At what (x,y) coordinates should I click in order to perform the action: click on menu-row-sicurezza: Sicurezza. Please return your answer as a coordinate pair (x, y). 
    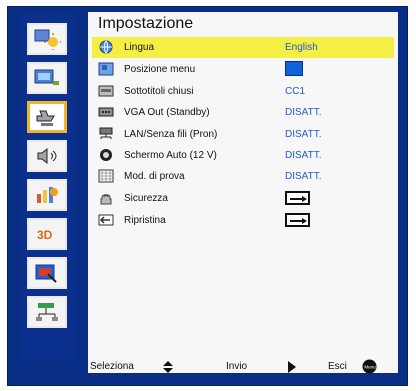
    Looking at the image, I should click on (243, 198).